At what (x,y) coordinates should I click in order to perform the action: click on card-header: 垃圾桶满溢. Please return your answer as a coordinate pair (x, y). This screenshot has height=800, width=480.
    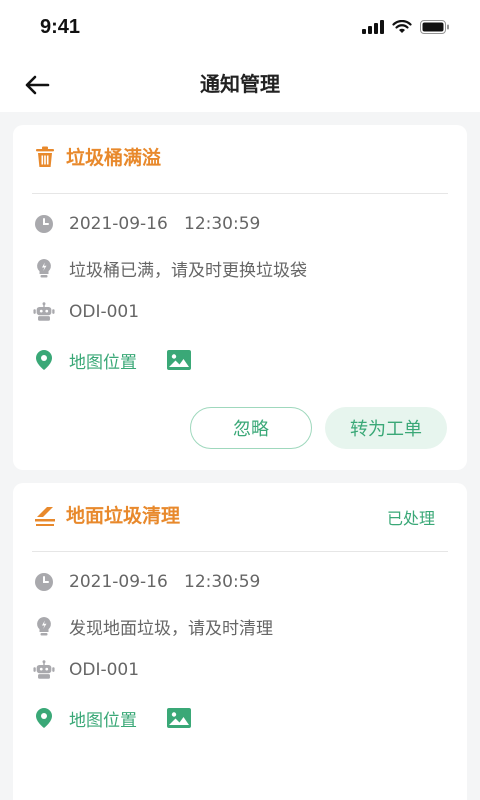
    Looking at the image, I should click on (240, 159).